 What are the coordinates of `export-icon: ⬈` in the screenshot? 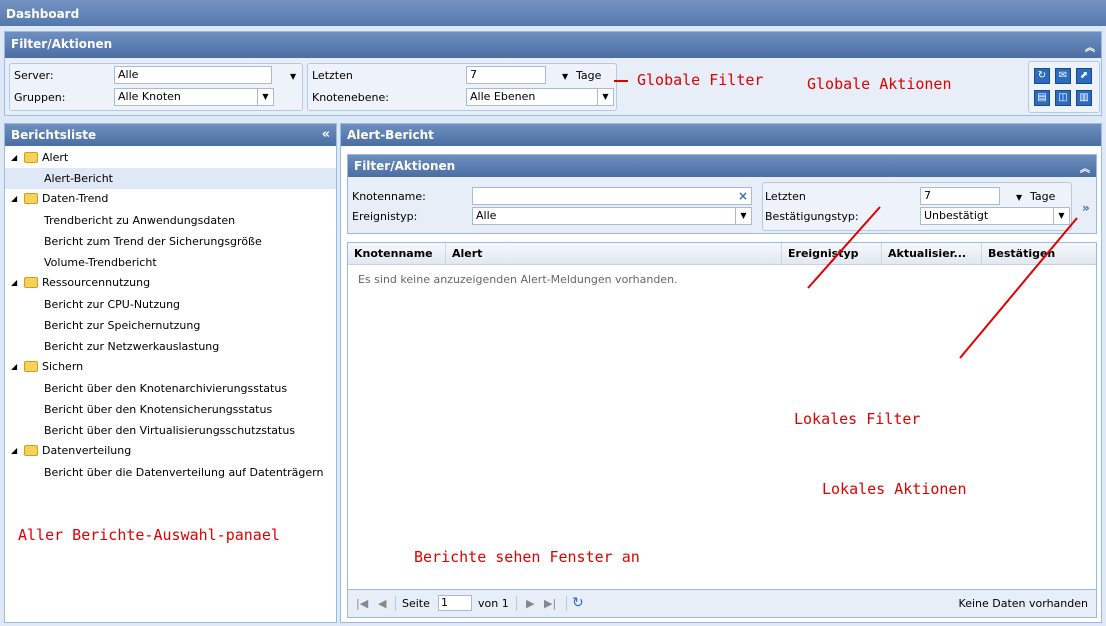 It's located at (1084, 76).